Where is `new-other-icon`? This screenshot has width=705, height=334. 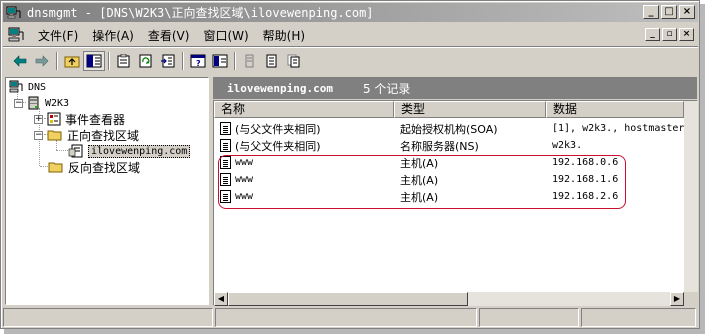
new-other-icon is located at coordinates (293, 61).